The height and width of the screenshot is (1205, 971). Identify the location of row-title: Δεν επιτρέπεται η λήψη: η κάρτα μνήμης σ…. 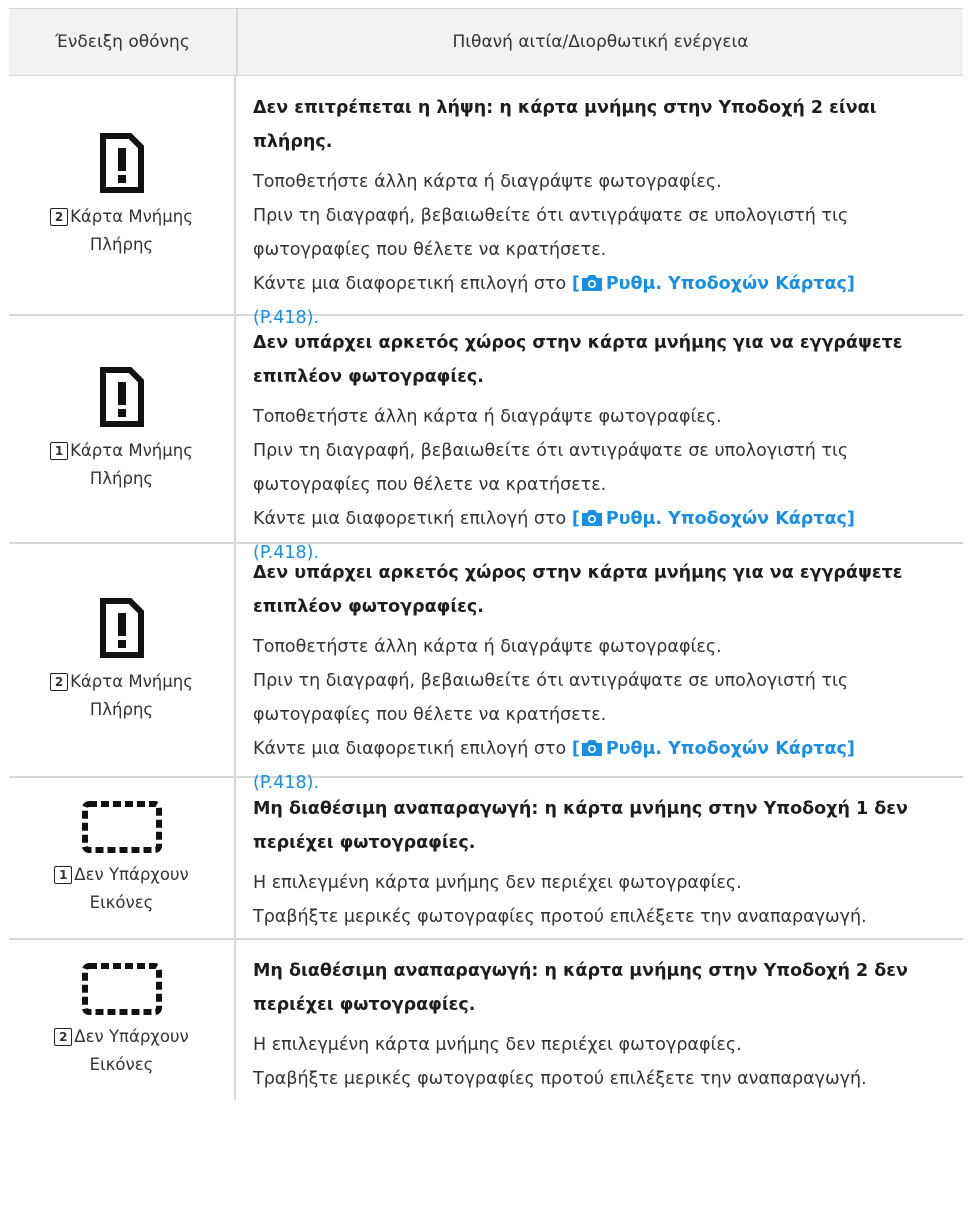
(565, 125).